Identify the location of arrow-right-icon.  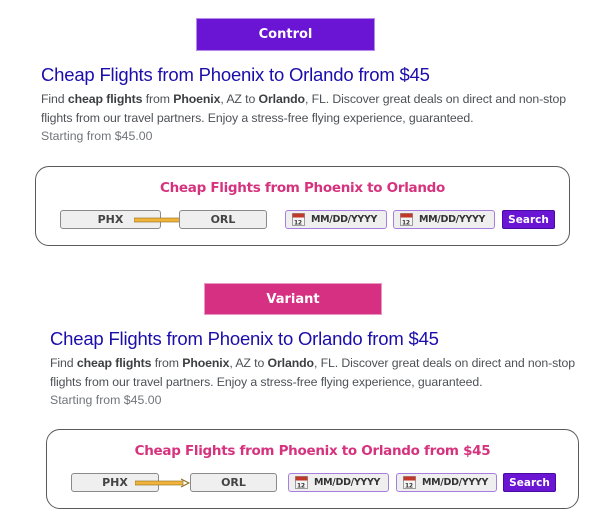
(163, 483).